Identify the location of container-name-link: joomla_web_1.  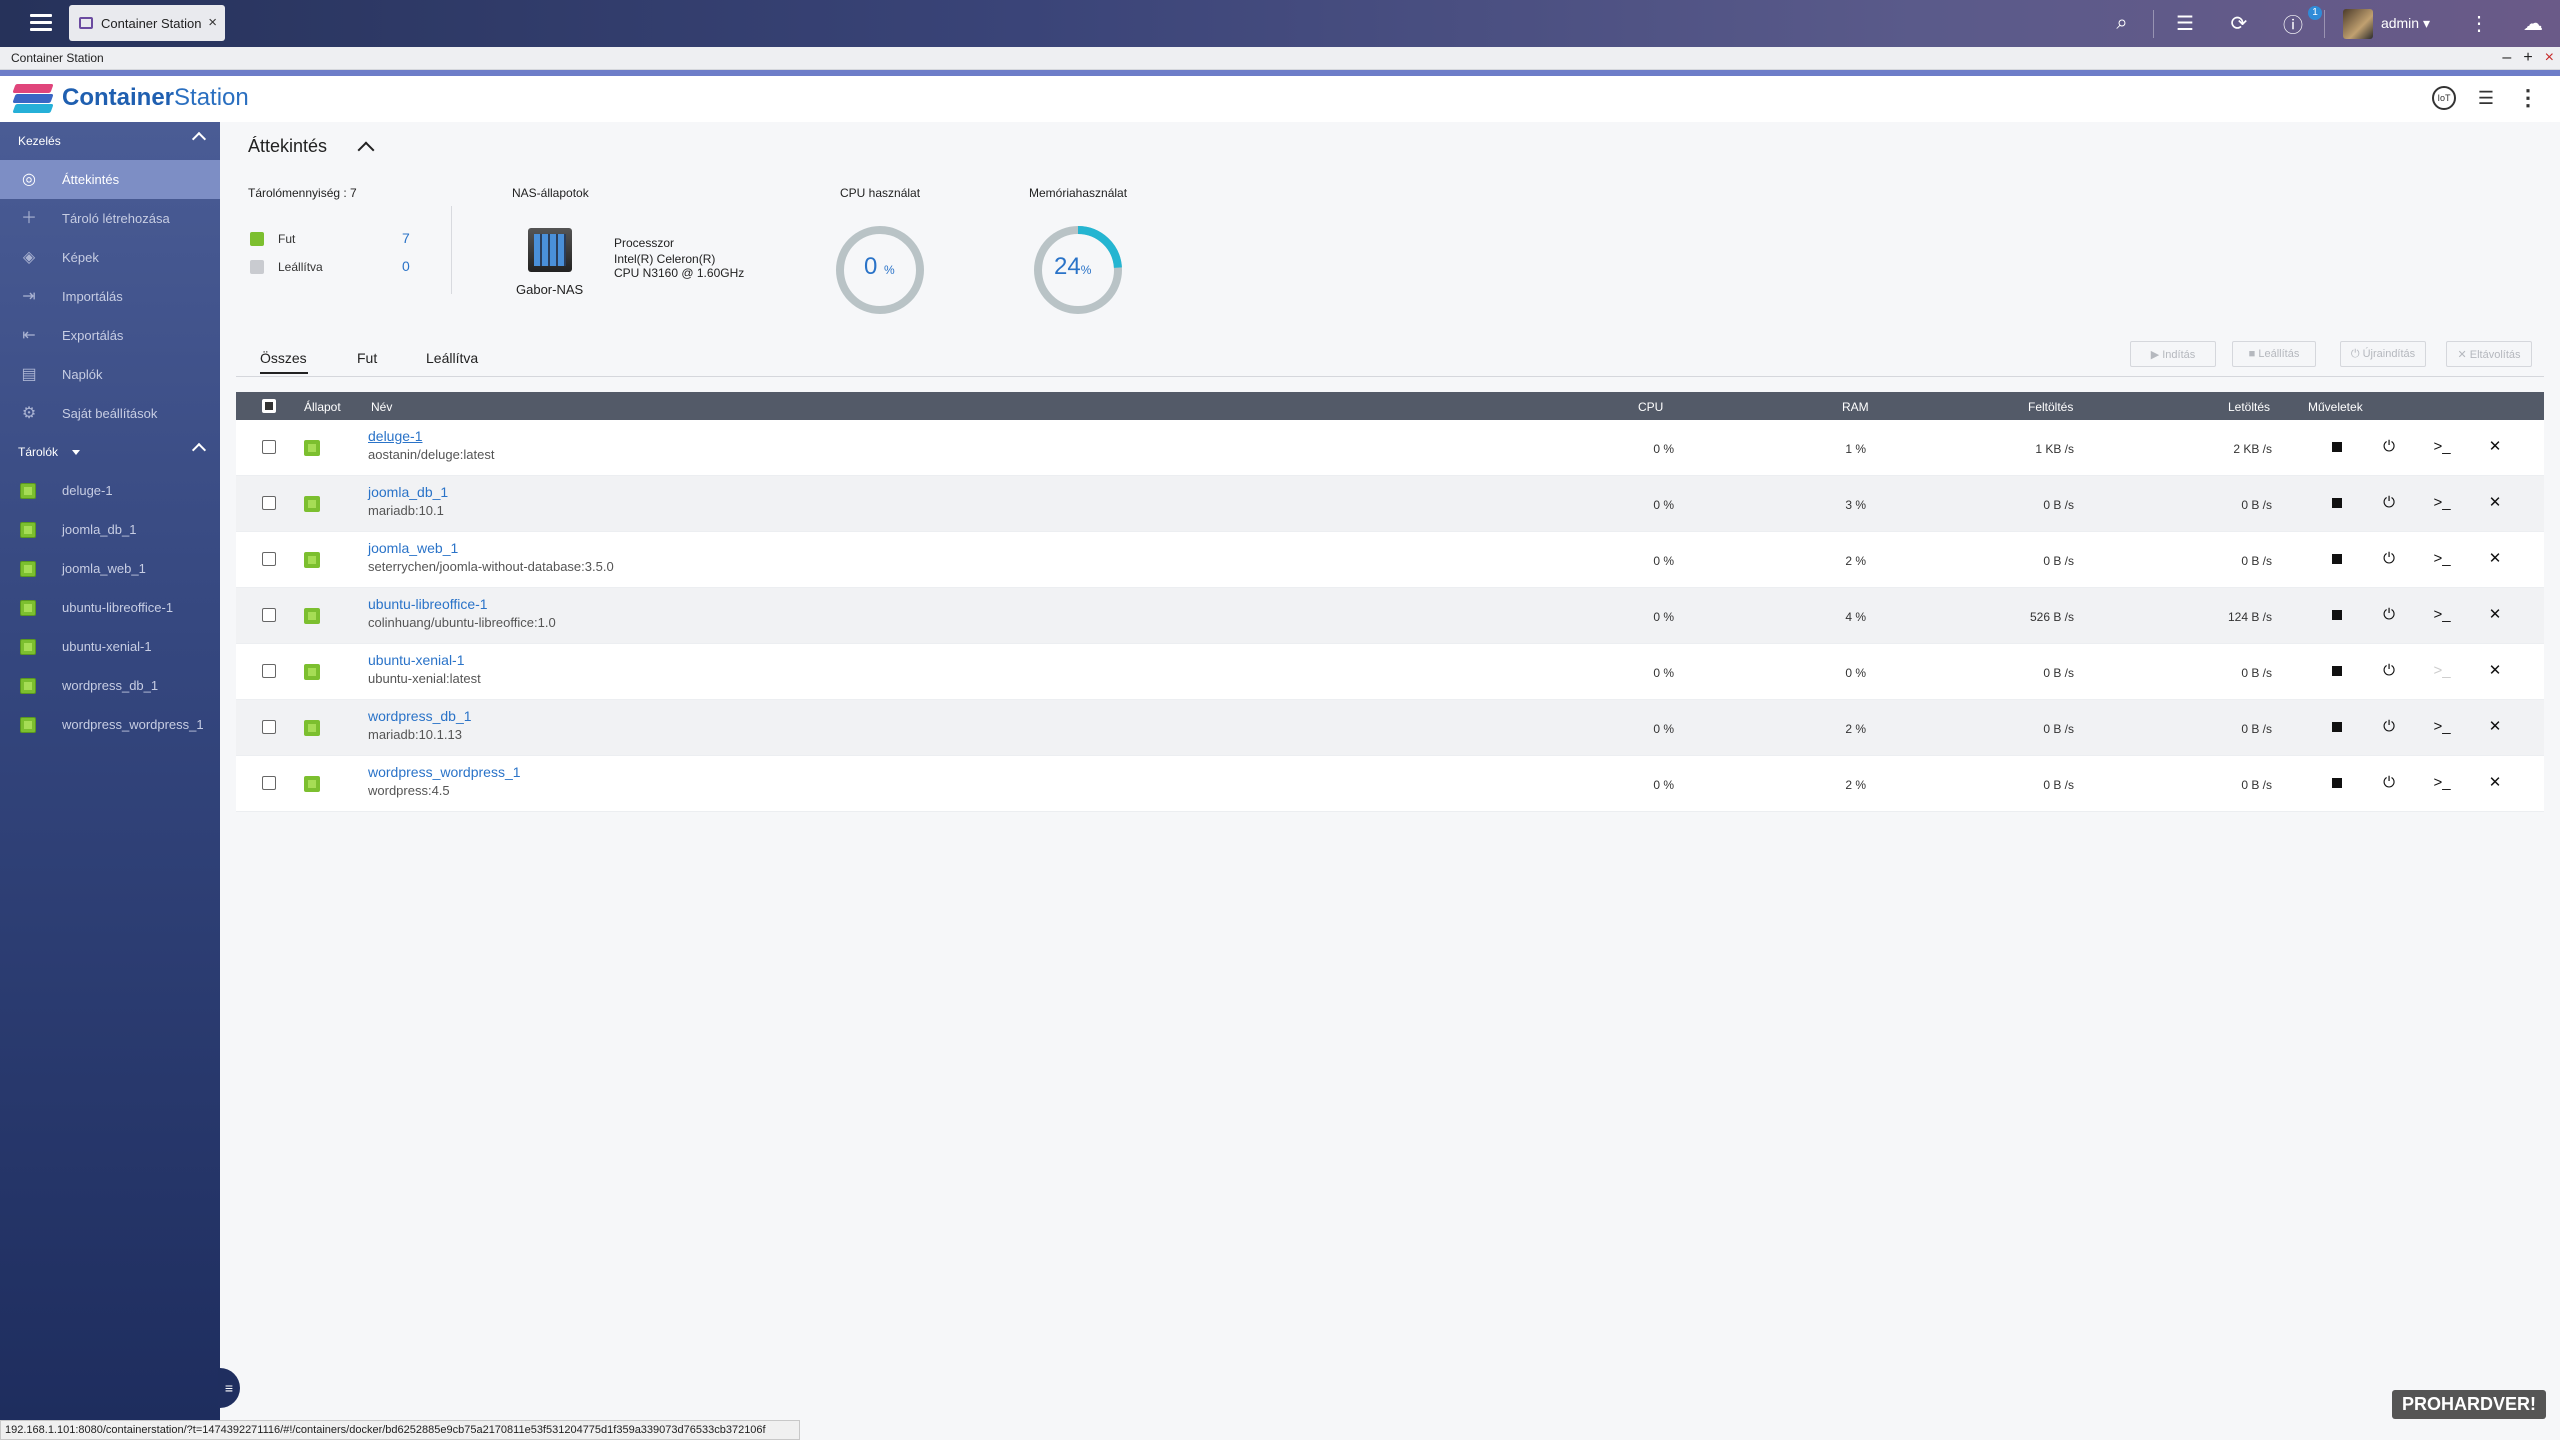
(413, 548).